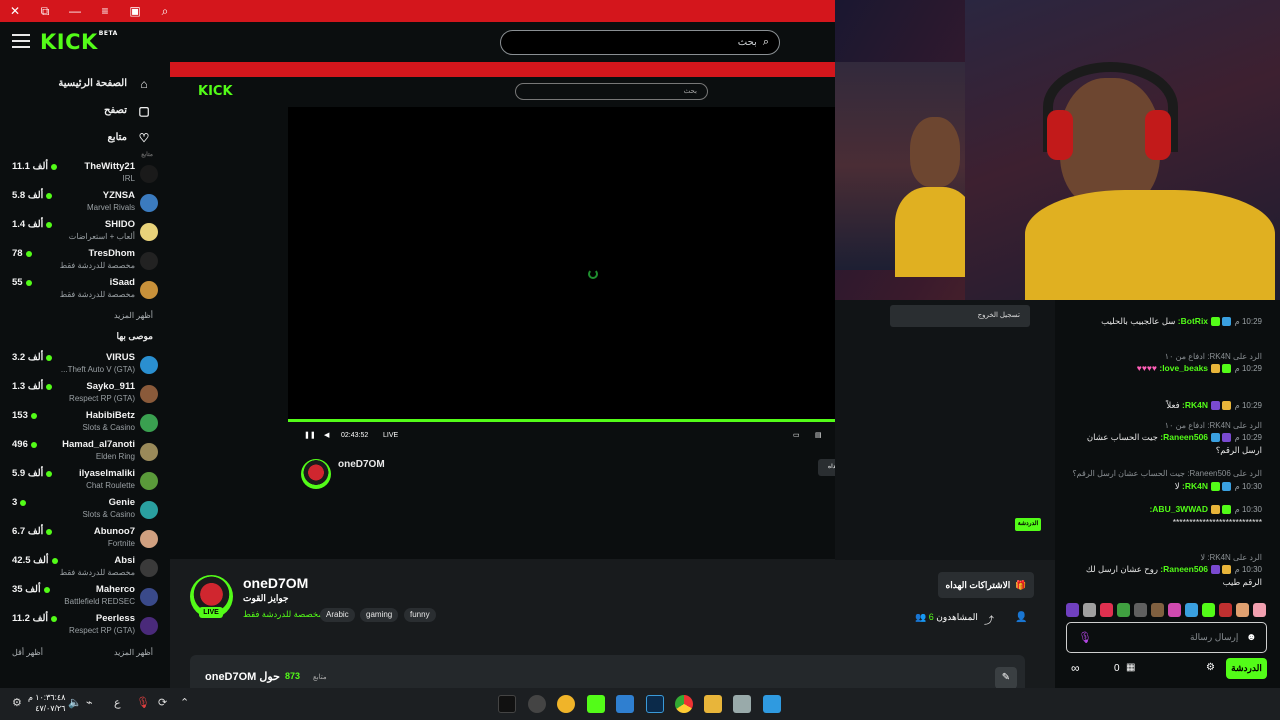 The width and height of the screenshot is (1280, 720). Describe the element at coordinates (15, 11) in the screenshot. I see `close-icon: ✕` at that location.